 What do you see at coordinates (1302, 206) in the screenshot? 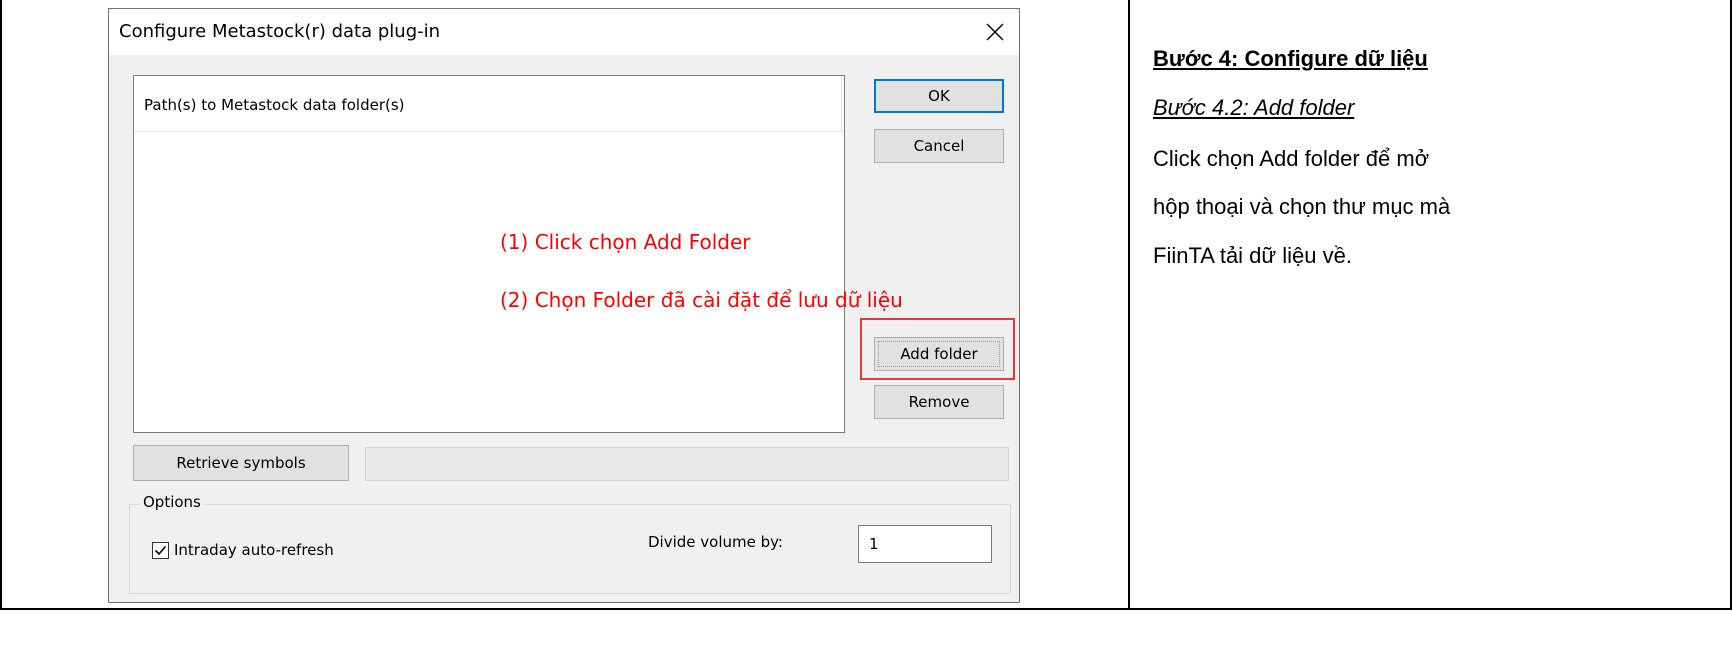
I see `instruction-line: hộp thoại và chọn thư mục mà` at bounding box center [1302, 206].